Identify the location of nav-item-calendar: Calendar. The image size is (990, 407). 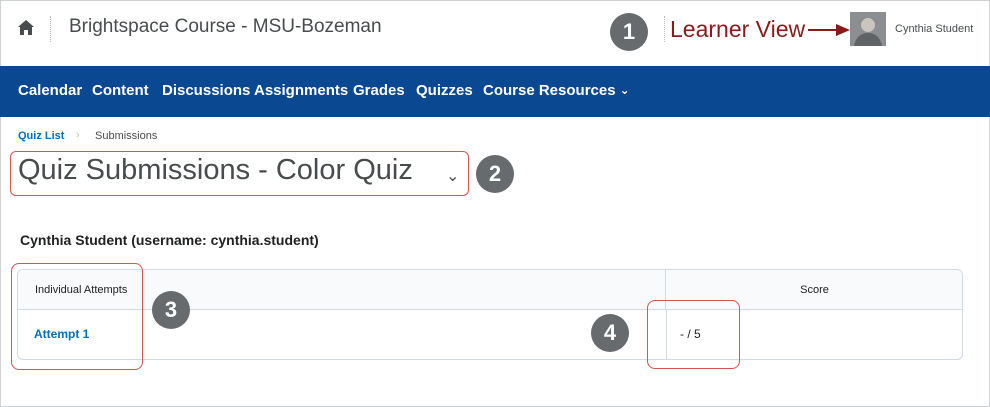
(50, 90).